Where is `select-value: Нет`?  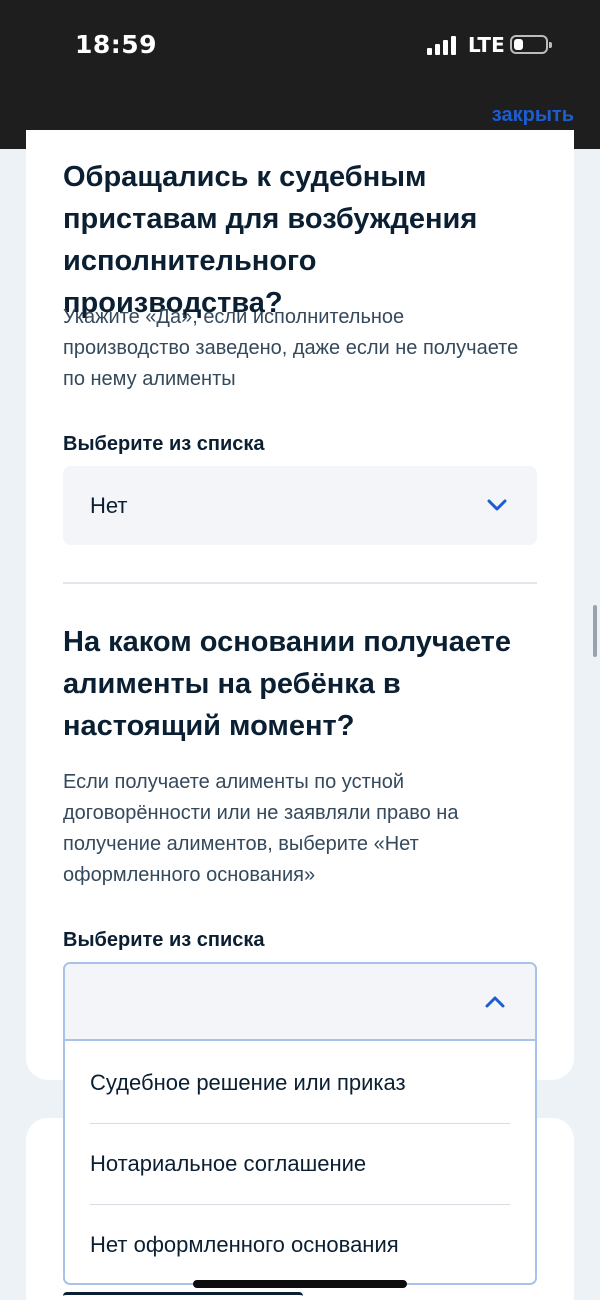 select-value: Нет is located at coordinates (109, 505).